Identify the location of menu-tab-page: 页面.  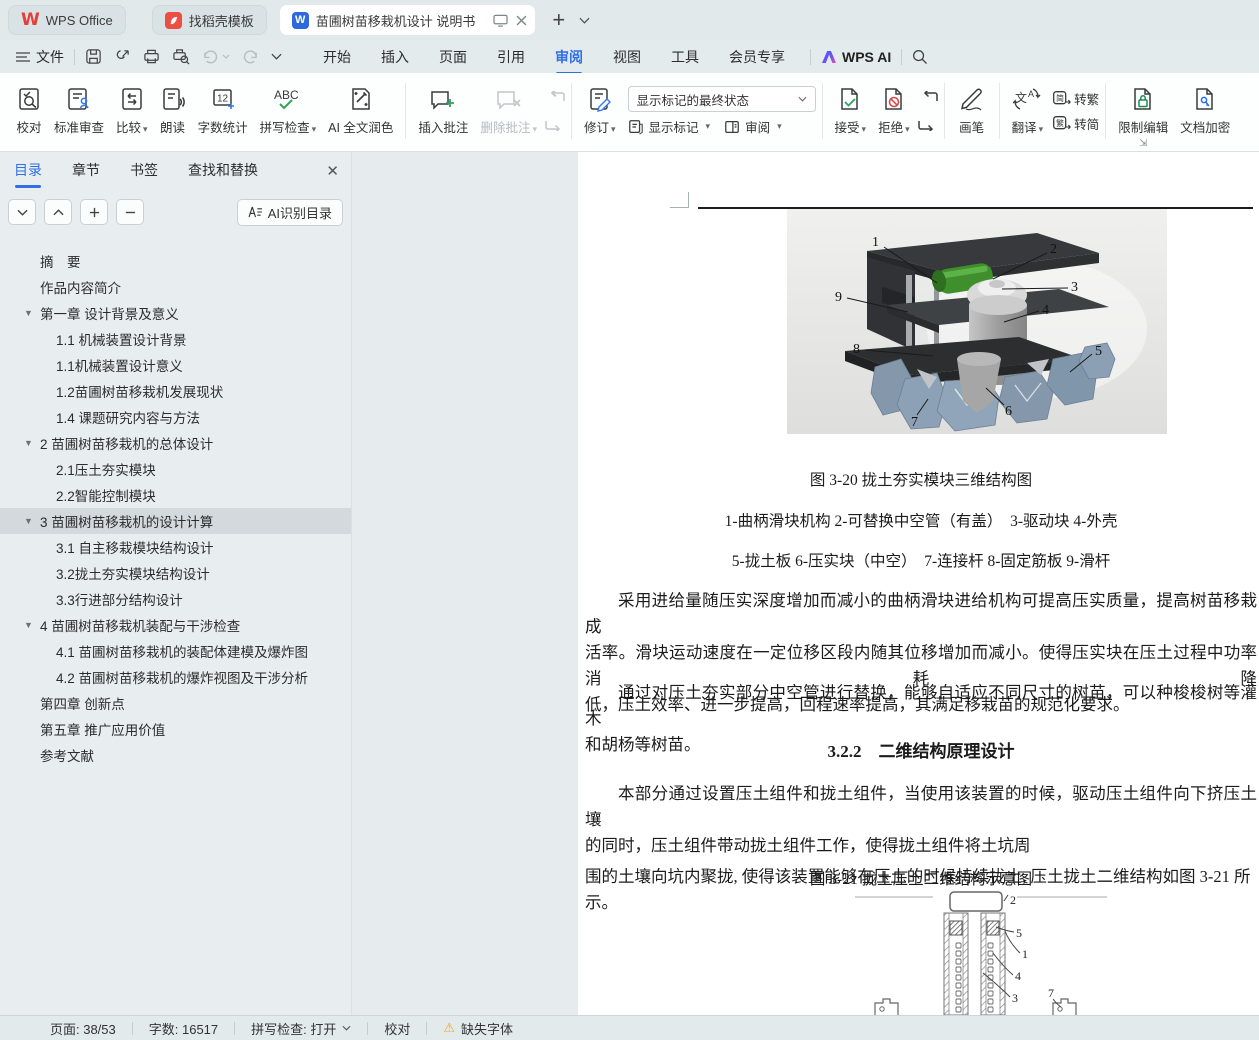
(453, 57).